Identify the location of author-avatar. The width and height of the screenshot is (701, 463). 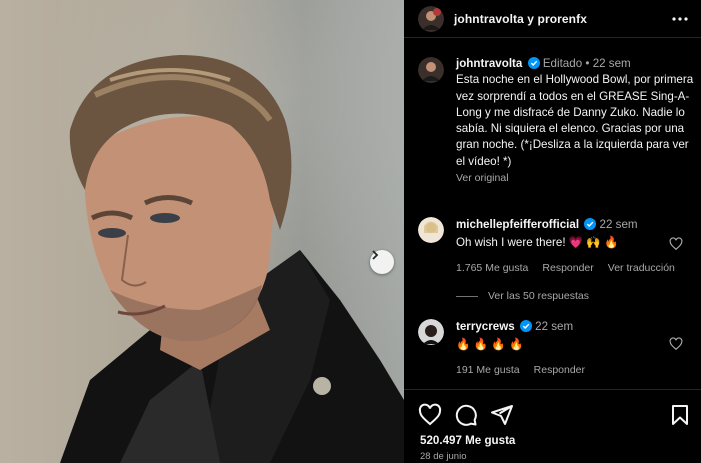
(431, 70).